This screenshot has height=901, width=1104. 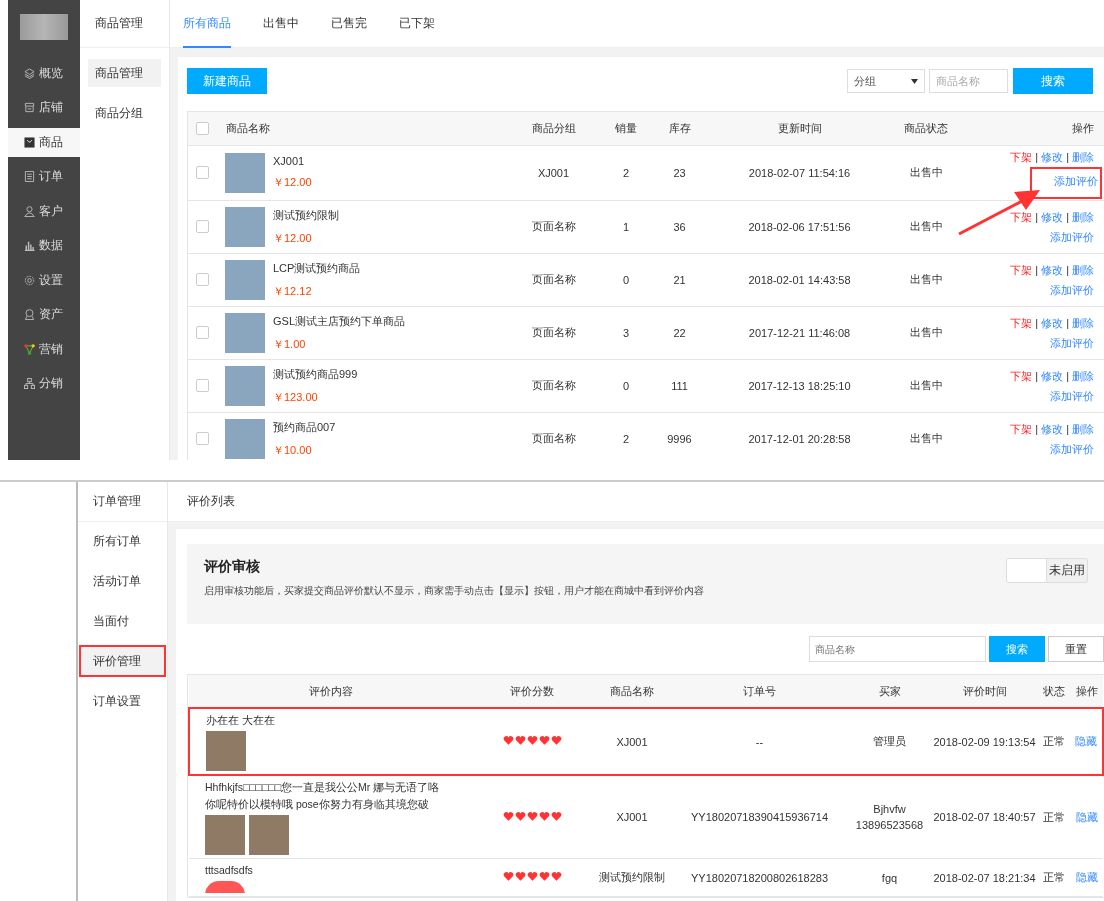 What do you see at coordinates (122, 701) in the screenshot?
I see `subnav-item: 订单设置` at bounding box center [122, 701].